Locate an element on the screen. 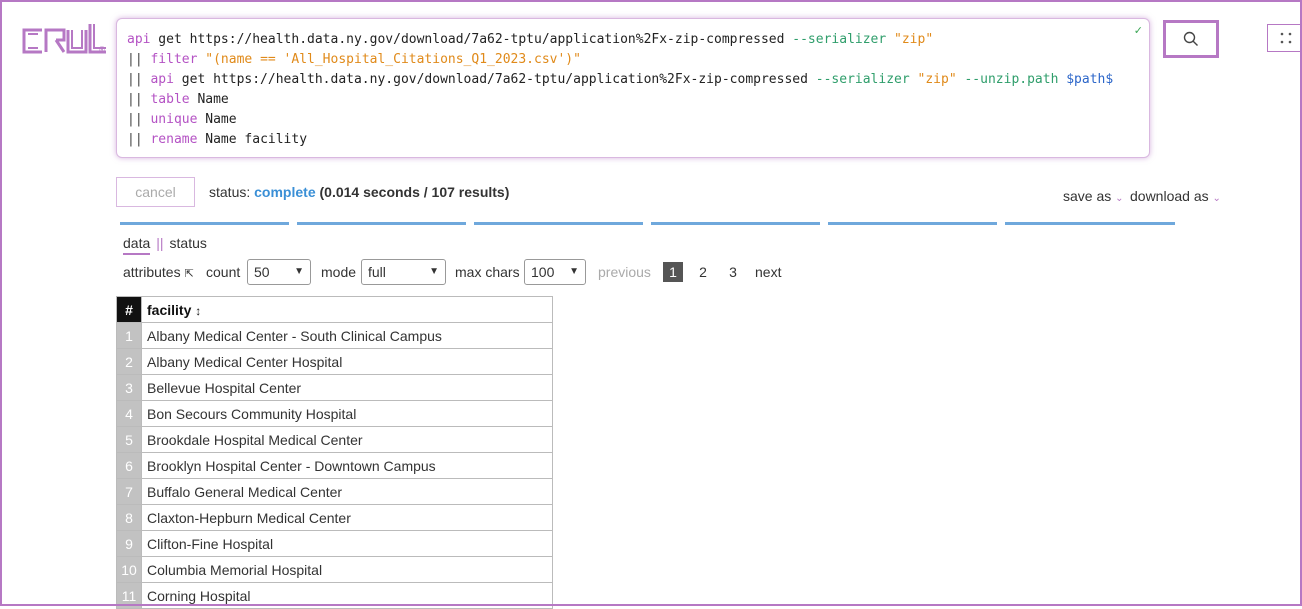 Image resolution: width=1302 pixels, height=609 pixels. run-query-button is located at coordinates (1191, 39).